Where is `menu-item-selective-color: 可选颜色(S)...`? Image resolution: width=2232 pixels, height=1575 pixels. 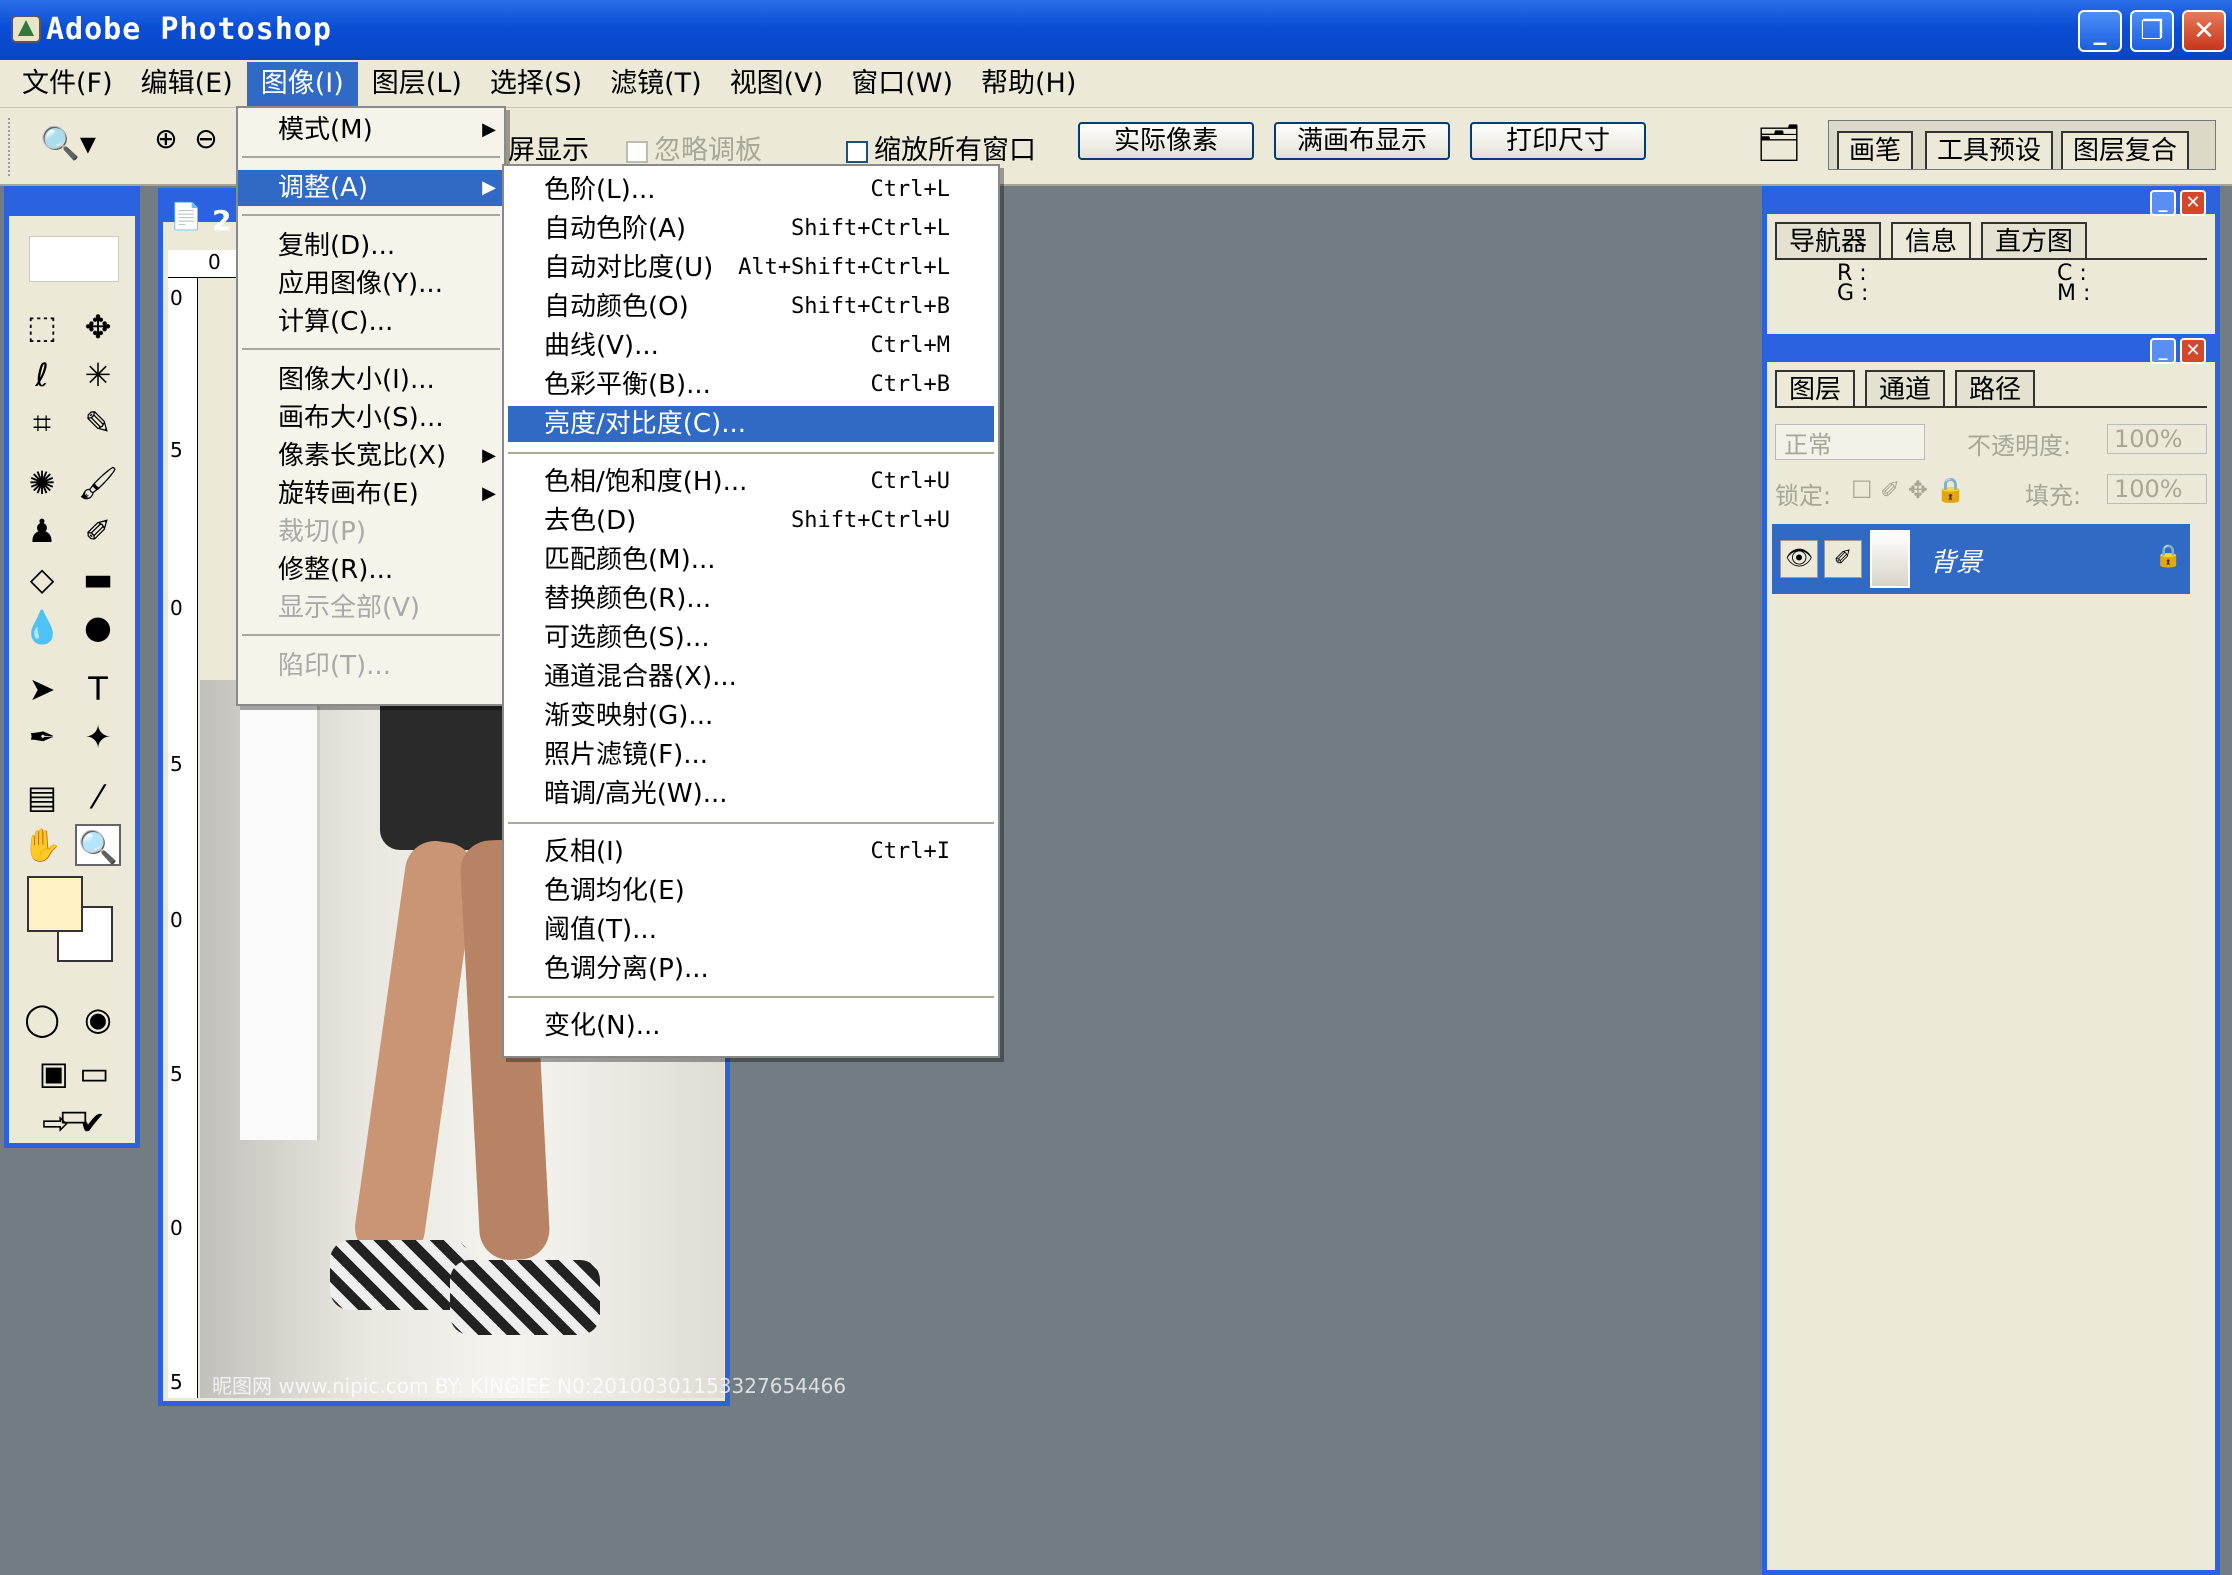
menu-item-selective-color: 可选颜色(S)... is located at coordinates (751, 638).